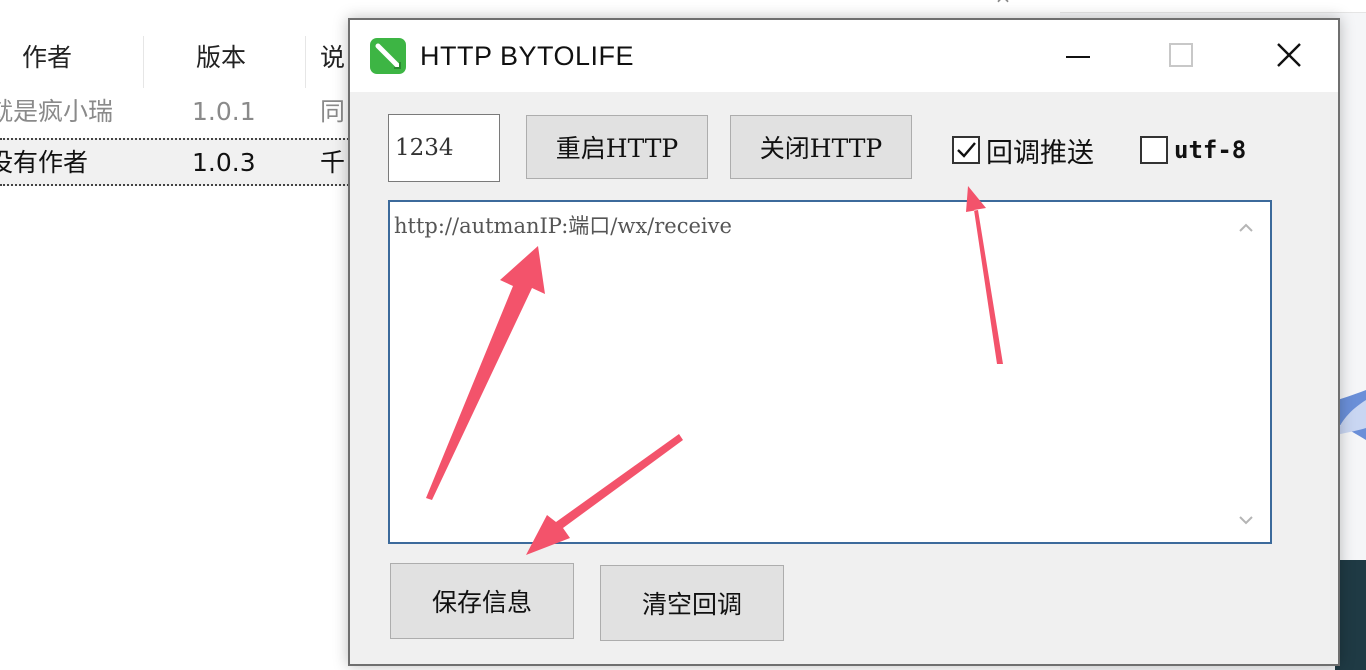  Describe the element at coordinates (1040, 153) in the screenshot. I see `callback-push-label: 回调推送` at that location.